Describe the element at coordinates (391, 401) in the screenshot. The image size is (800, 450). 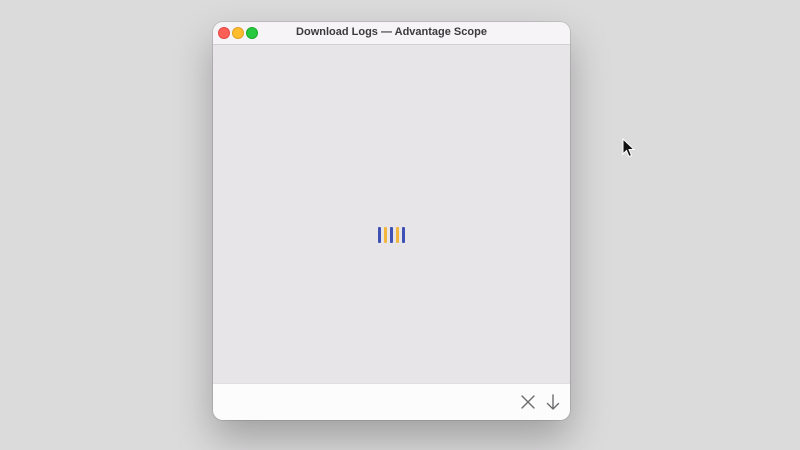
I see `footer-bar` at that location.